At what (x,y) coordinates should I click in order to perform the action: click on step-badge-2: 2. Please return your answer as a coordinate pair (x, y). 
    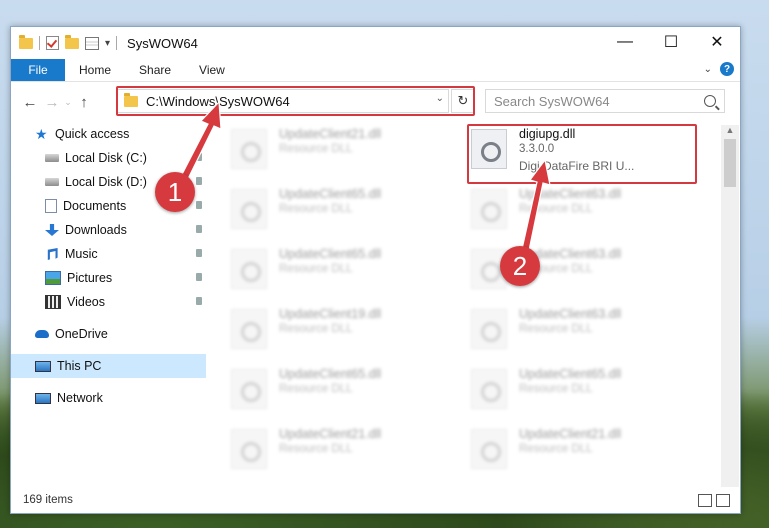
    Looking at the image, I should click on (520, 266).